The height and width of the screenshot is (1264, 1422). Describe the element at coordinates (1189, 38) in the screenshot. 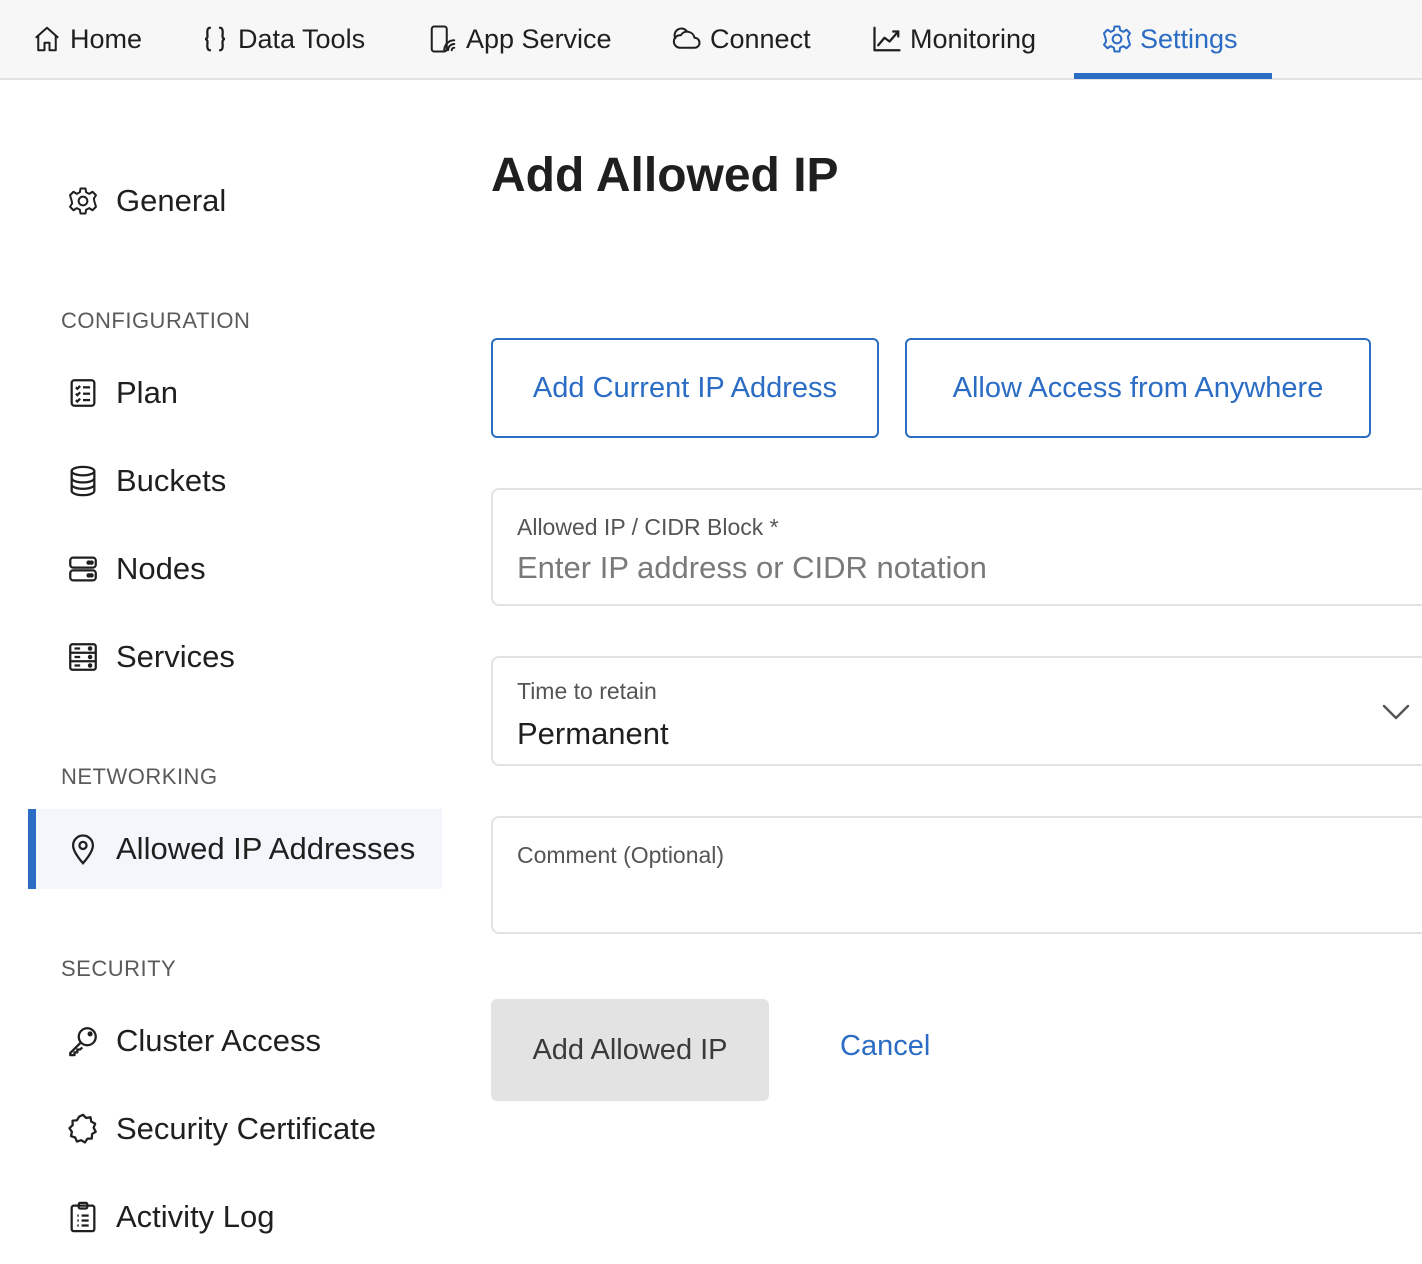

I see `tab-settings-label: Settings` at that location.